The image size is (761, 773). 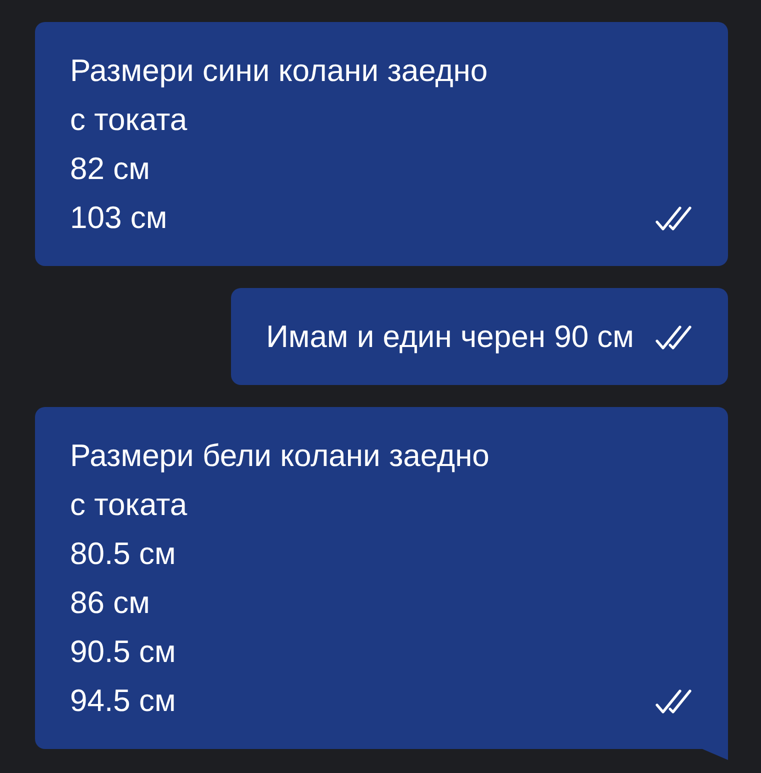 I want to click on message-text: Имам и един черен 90 см, so click(x=450, y=337).